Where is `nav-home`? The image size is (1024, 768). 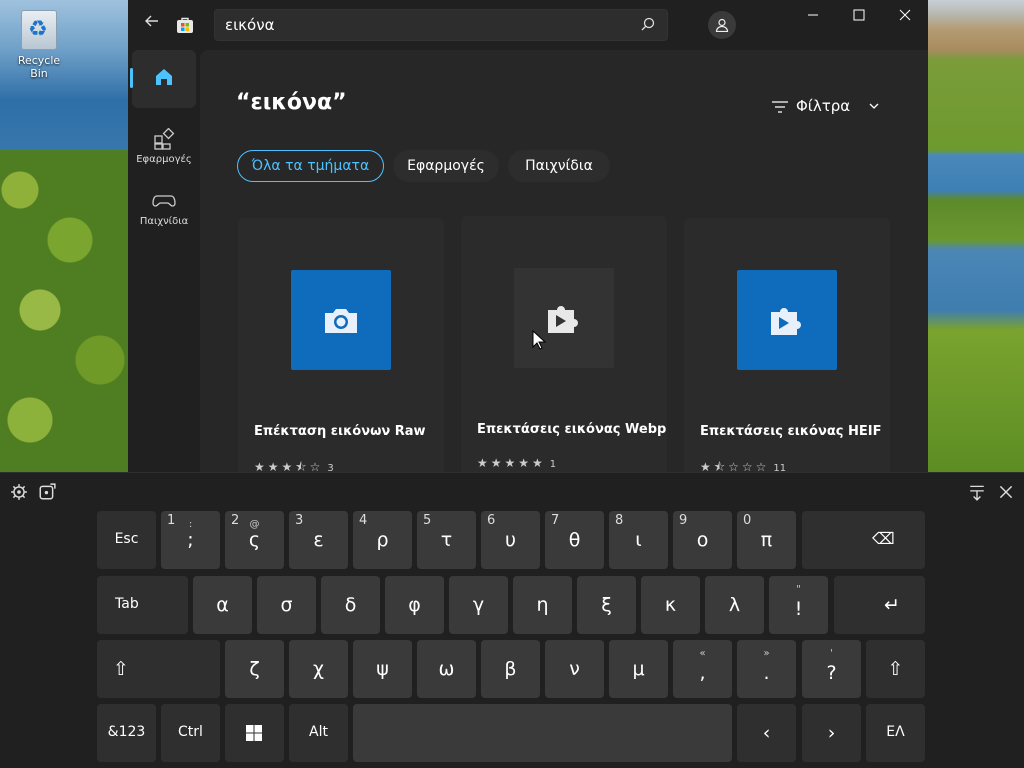 nav-home is located at coordinates (163, 79).